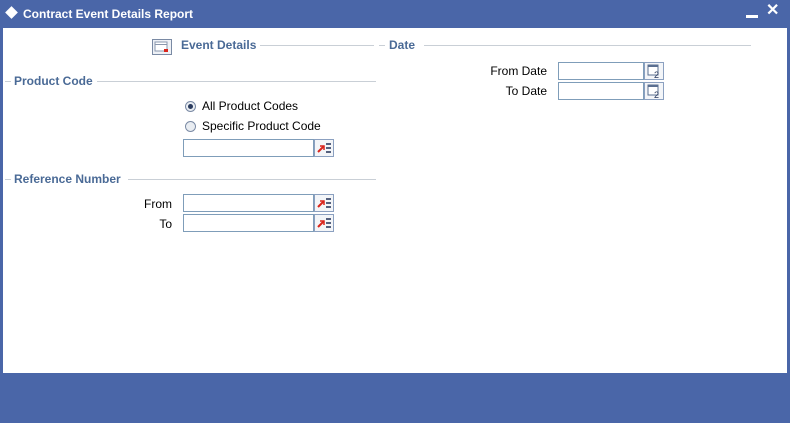 The width and height of the screenshot is (790, 423). I want to click on to-date-label: To Date, so click(526, 91).